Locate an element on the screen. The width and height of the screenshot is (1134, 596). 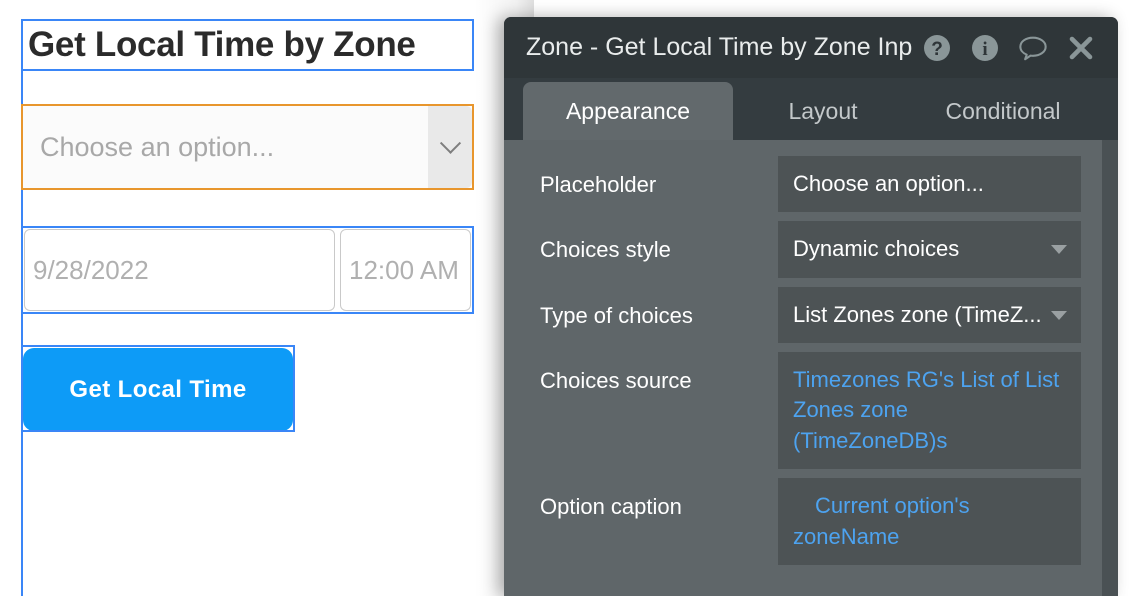
date-input-value: 9/28/2022 is located at coordinates (91, 269).